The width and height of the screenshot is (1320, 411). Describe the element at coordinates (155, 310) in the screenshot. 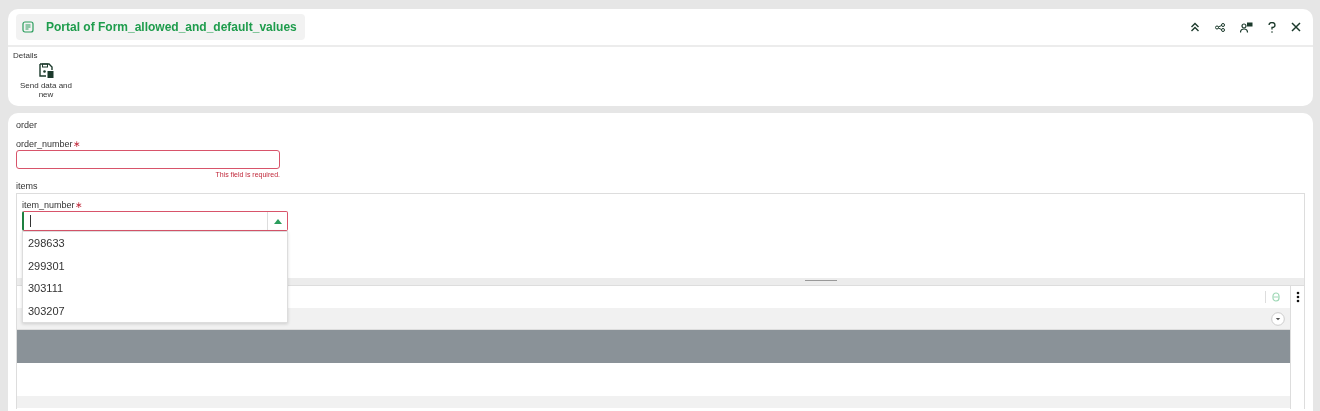

I see `dropdown-option: 303207` at that location.